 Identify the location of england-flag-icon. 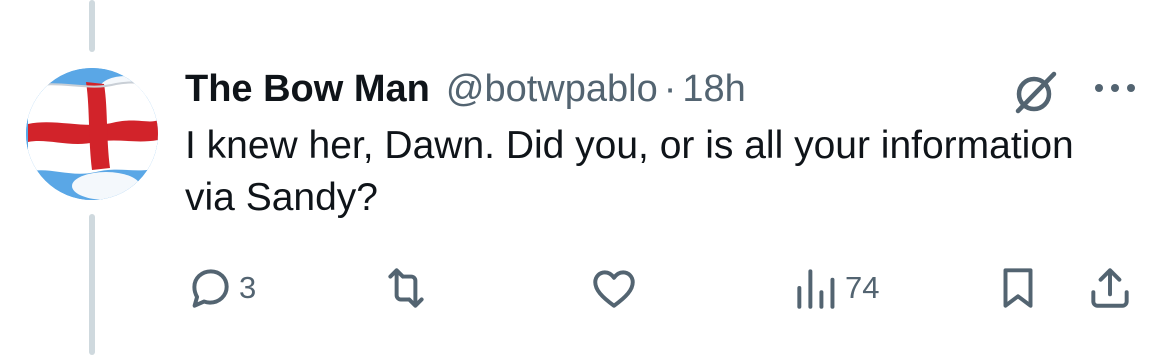
(92, 134).